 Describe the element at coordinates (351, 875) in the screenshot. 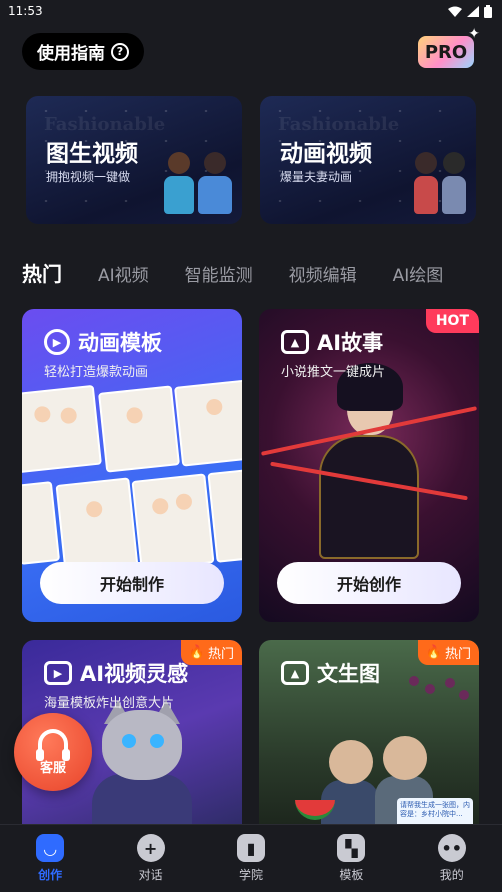

I see `nav-label: 模板` at that location.